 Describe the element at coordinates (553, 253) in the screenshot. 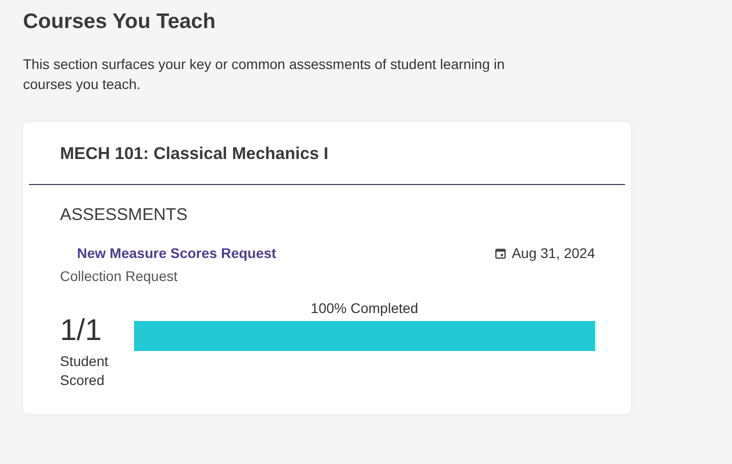

I see `due-date: Aug 31, 2024` at that location.